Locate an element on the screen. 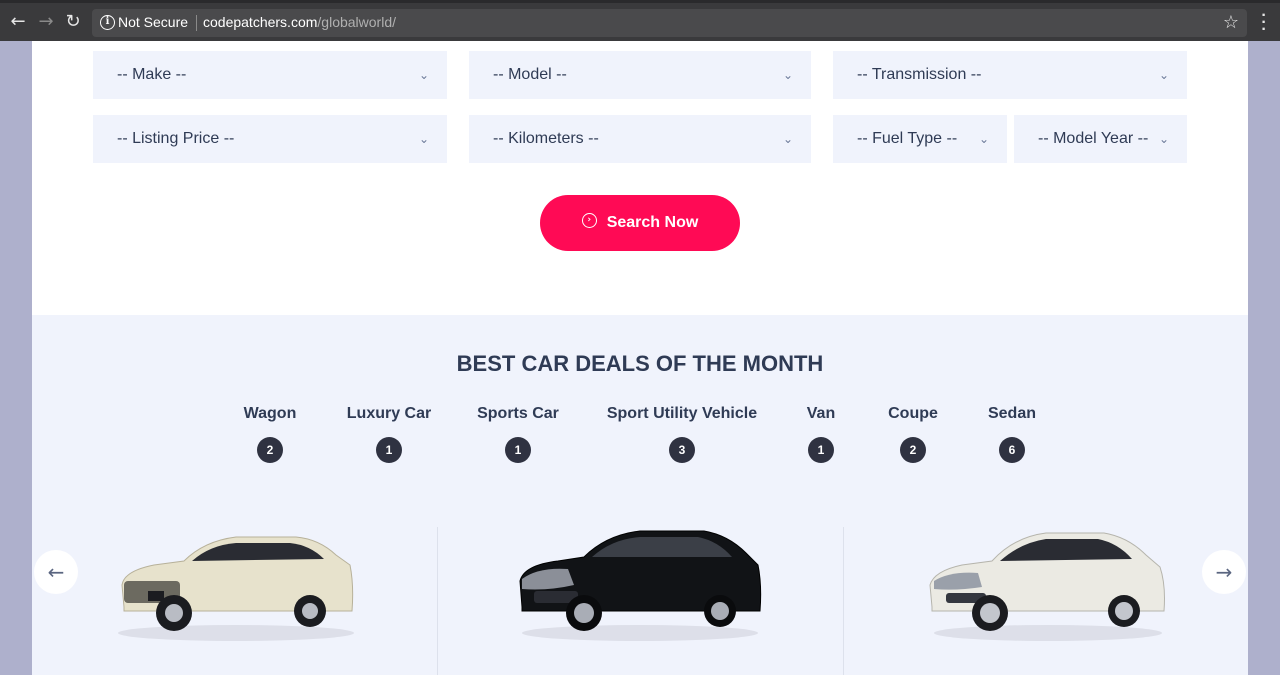  forward-button: → is located at coordinates (46, 22).